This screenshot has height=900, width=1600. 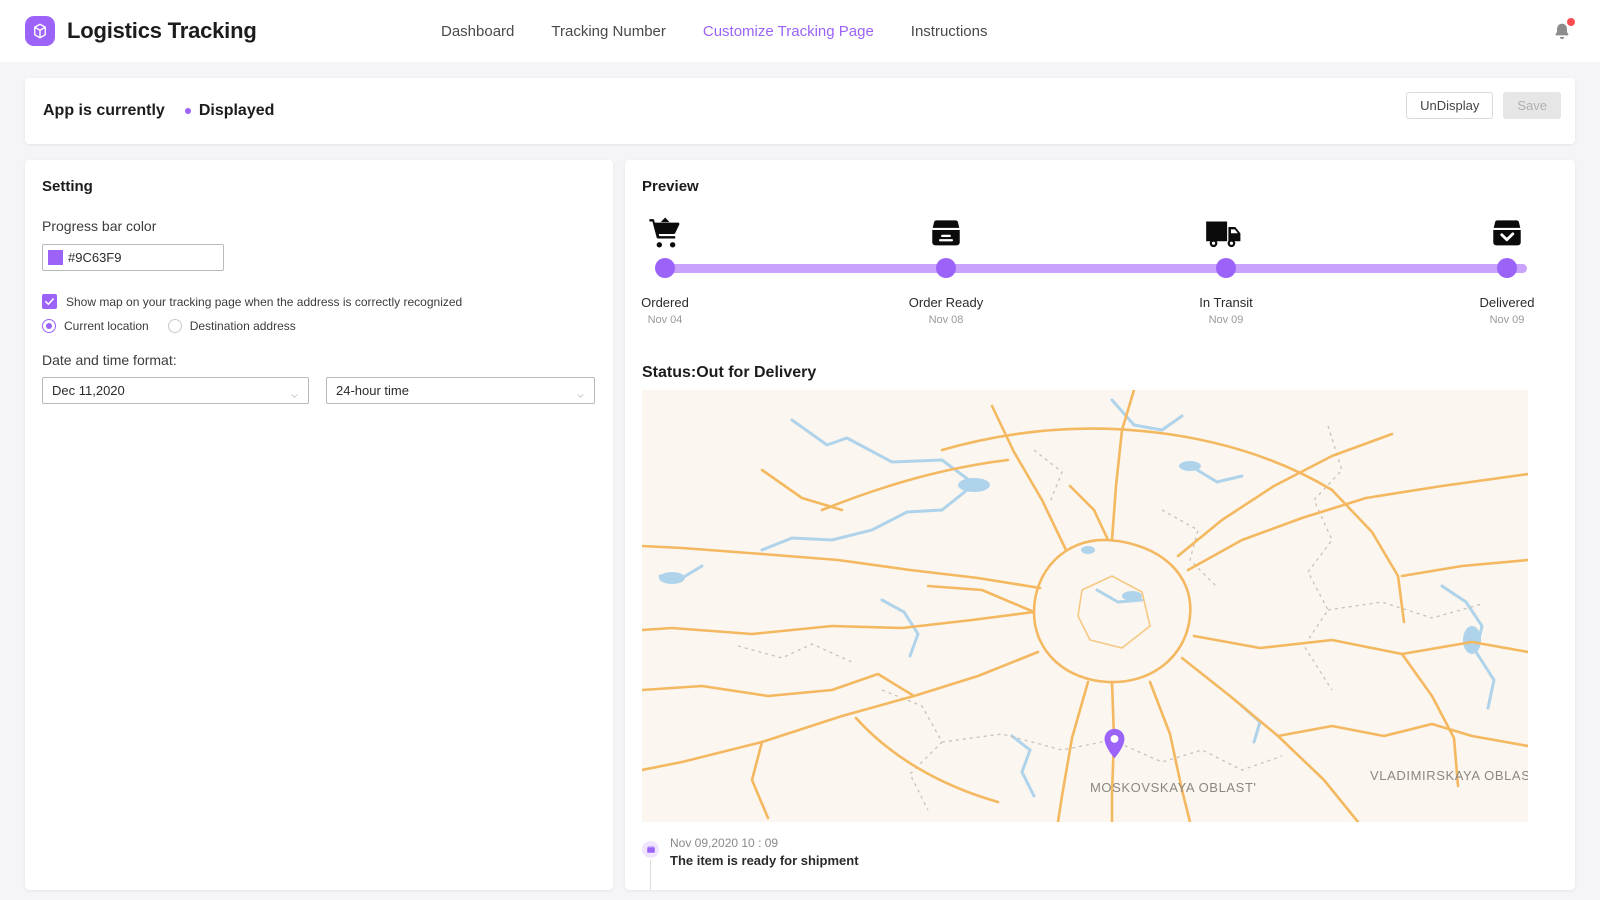 What do you see at coordinates (650, 849) in the screenshot?
I see `package-event-icon` at bounding box center [650, 849].